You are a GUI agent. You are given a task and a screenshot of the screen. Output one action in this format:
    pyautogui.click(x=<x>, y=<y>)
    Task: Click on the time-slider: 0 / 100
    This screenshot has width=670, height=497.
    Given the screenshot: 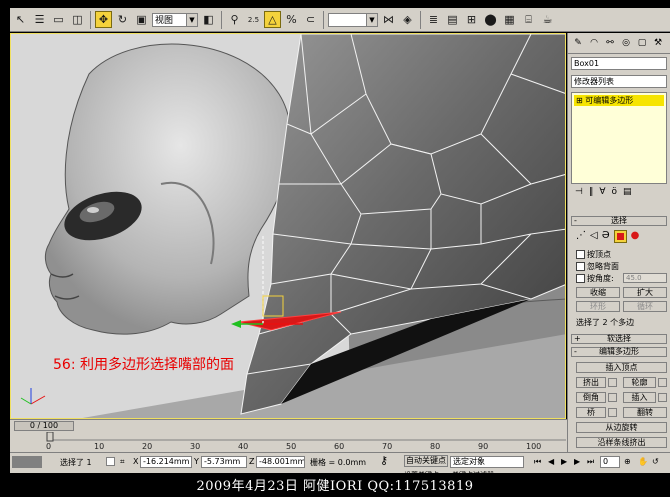 What is the action you would take?
    pyautogui.click(x=288, y=425)
    